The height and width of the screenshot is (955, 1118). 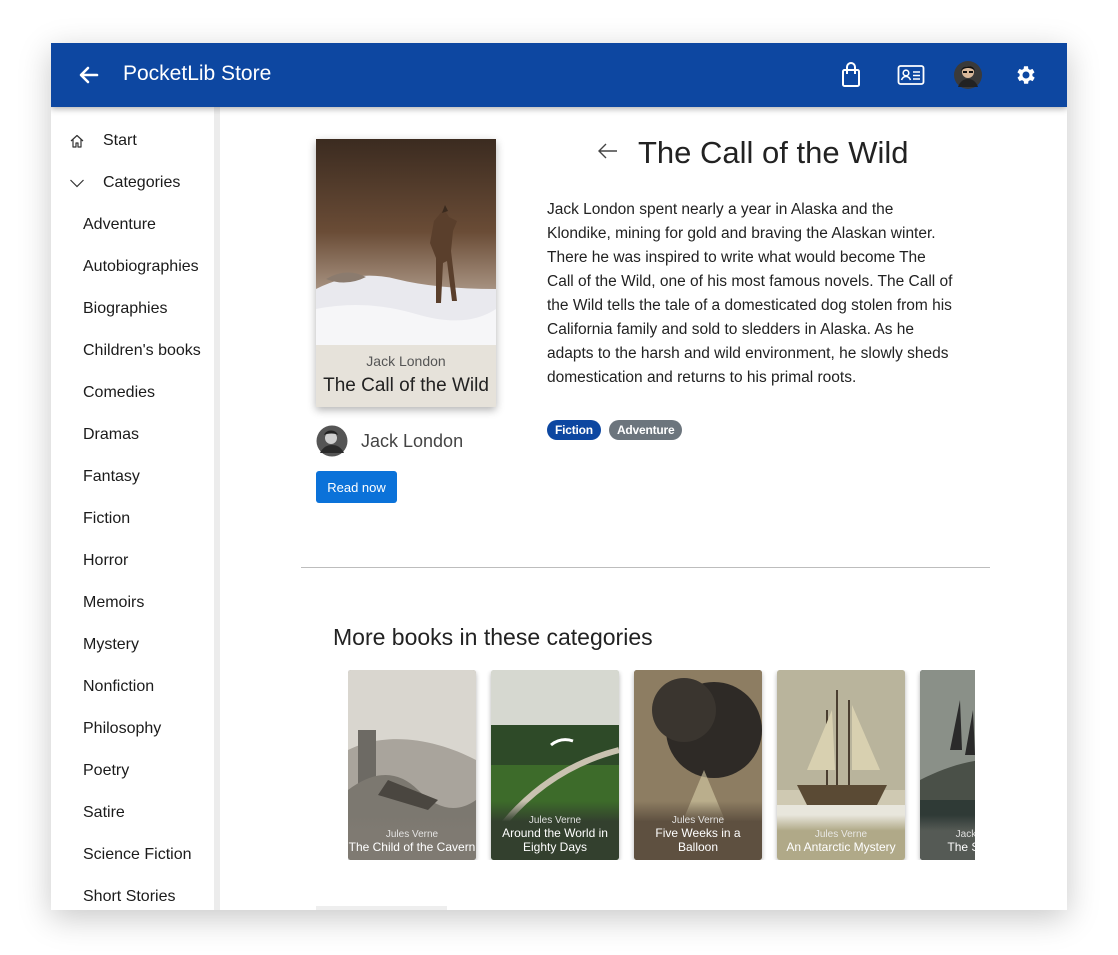 I want to click on cover-author: Jack London, so click(x=406, y=361).